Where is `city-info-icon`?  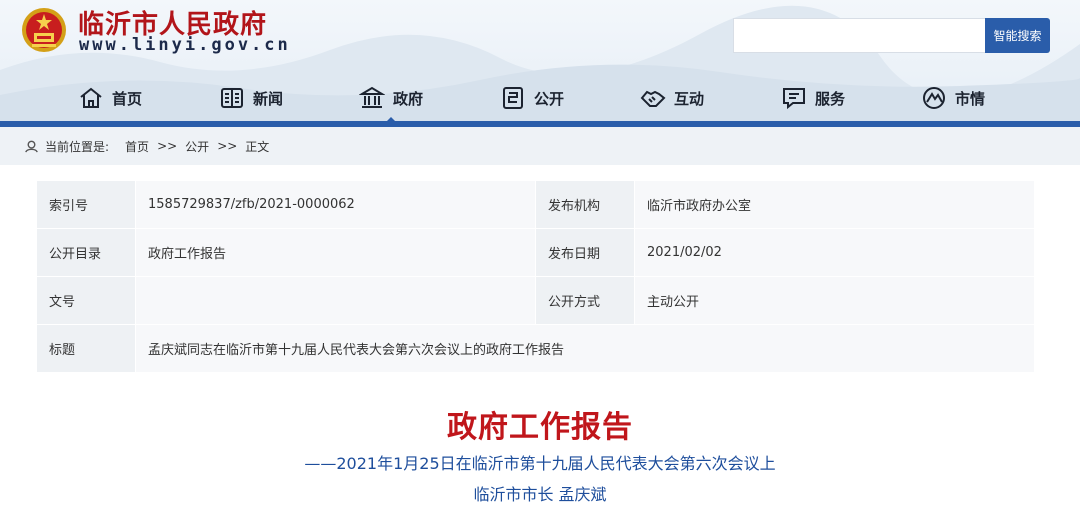 city-info-icon is located at coordinates (934, 98).